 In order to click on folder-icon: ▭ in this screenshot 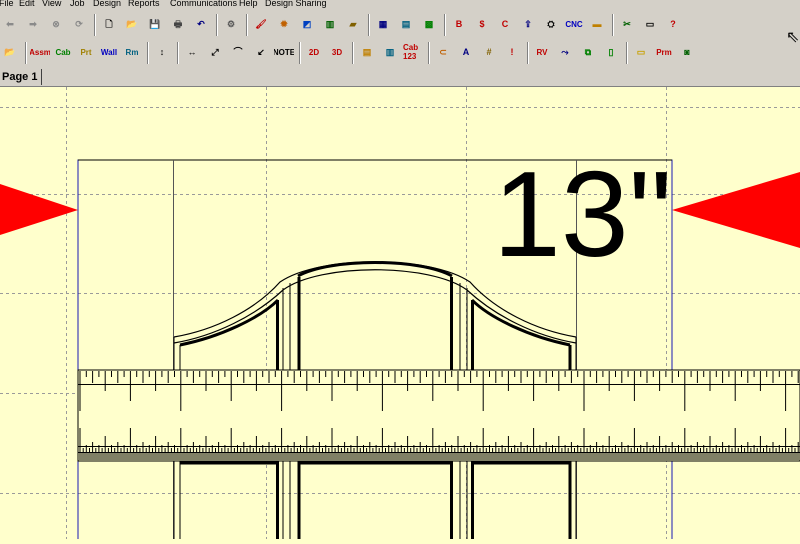, I will do `click(641, 52)`.